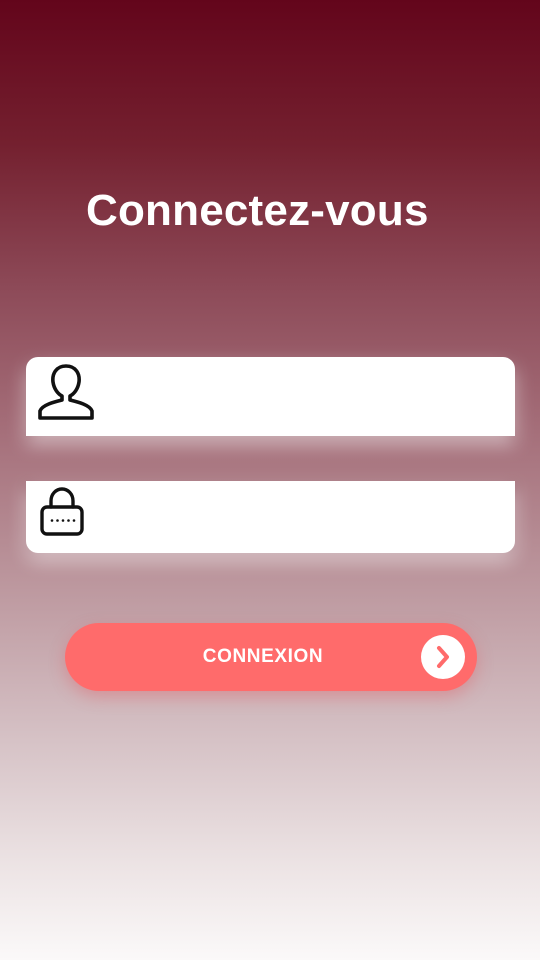  I want to click on lock-icon, so click(62, 511).